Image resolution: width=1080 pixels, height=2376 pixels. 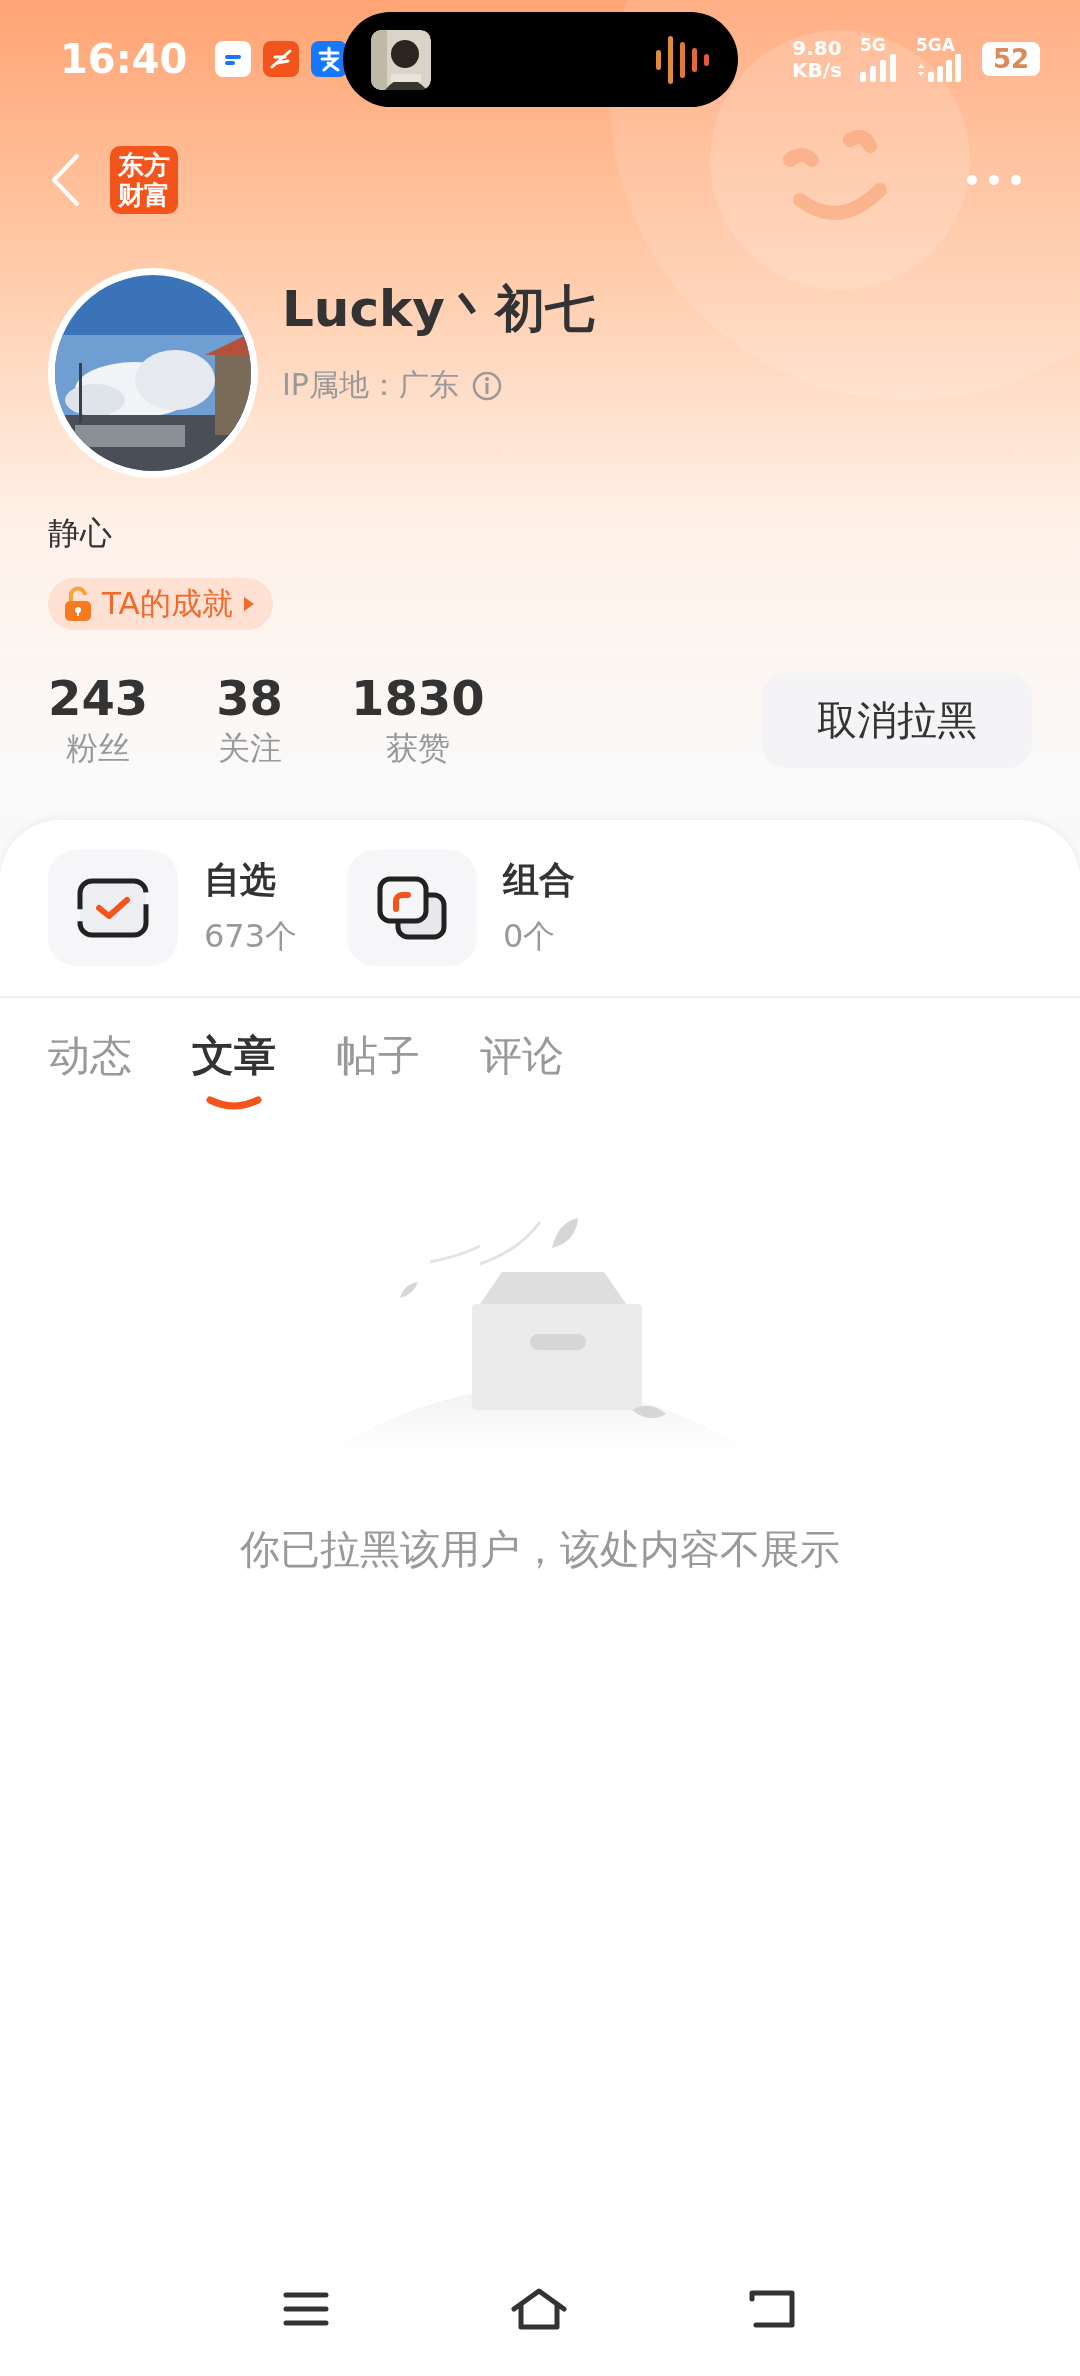 I want to click on ip-location: IP属地：广东, so click(x=370, y=385).